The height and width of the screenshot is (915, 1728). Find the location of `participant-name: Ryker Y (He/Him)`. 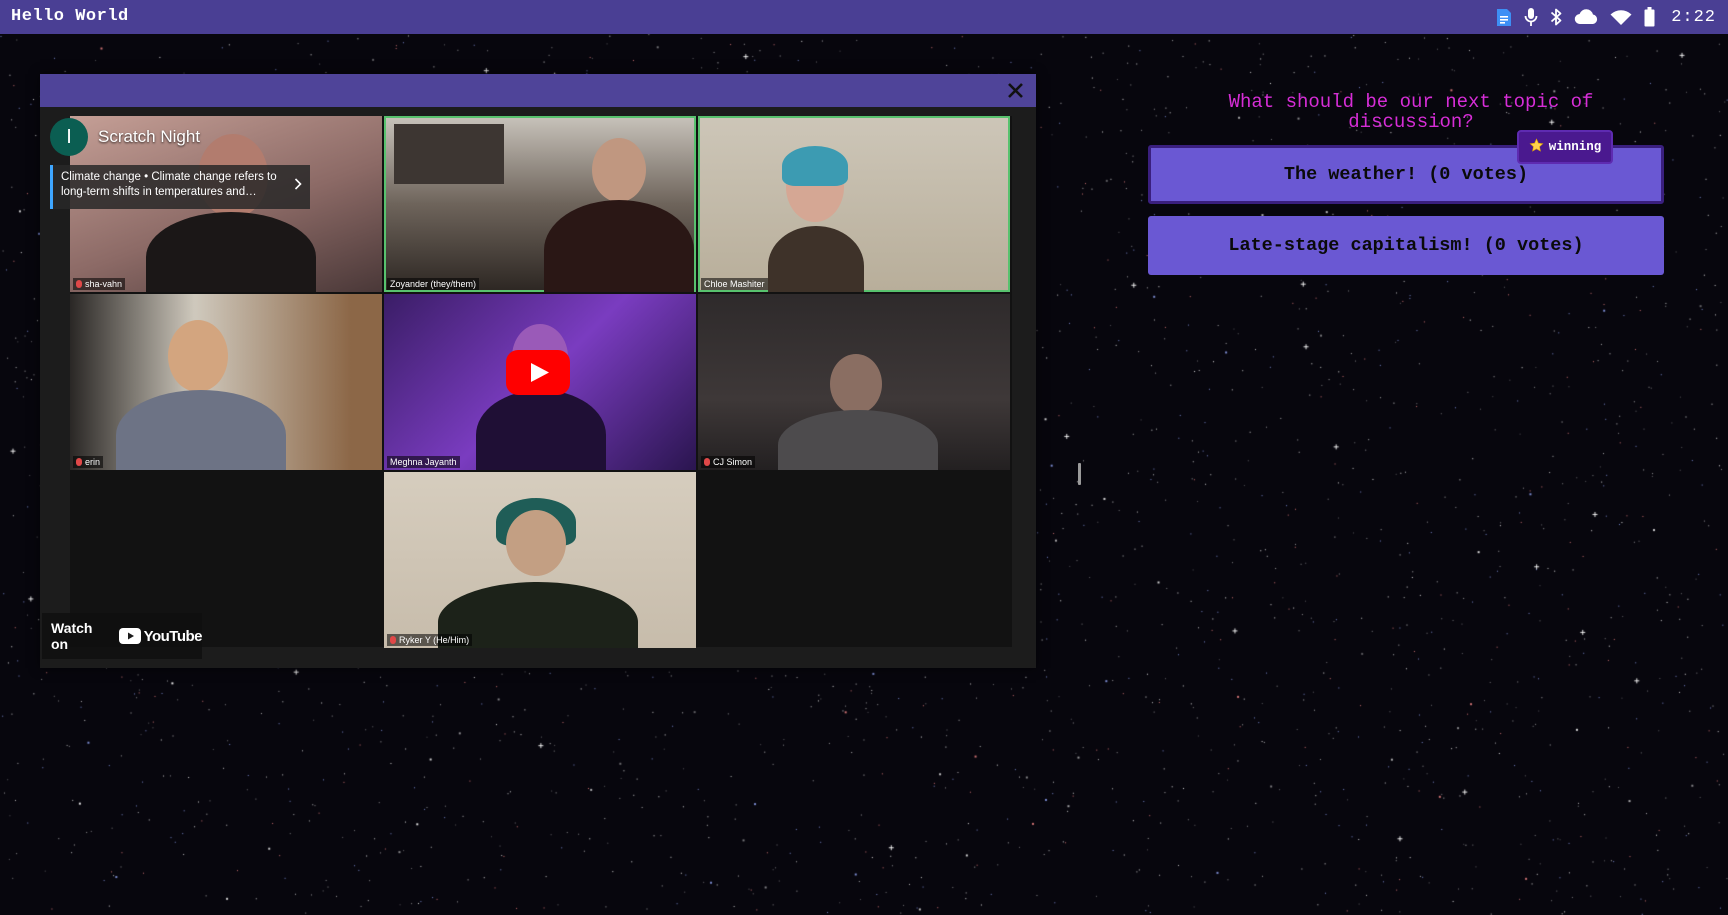

participant-name: Ryker Y (He/Him) is located at coordinates (430, 640).